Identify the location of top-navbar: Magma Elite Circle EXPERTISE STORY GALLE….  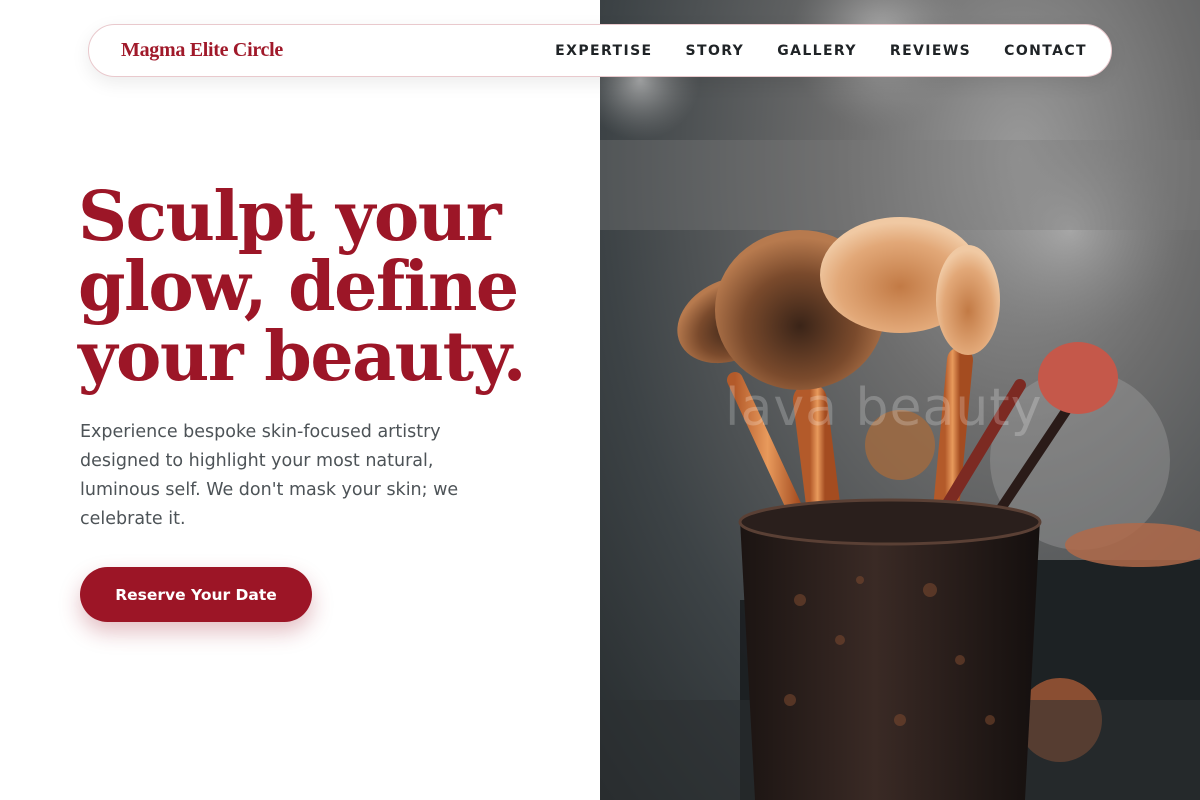
(600, 50).